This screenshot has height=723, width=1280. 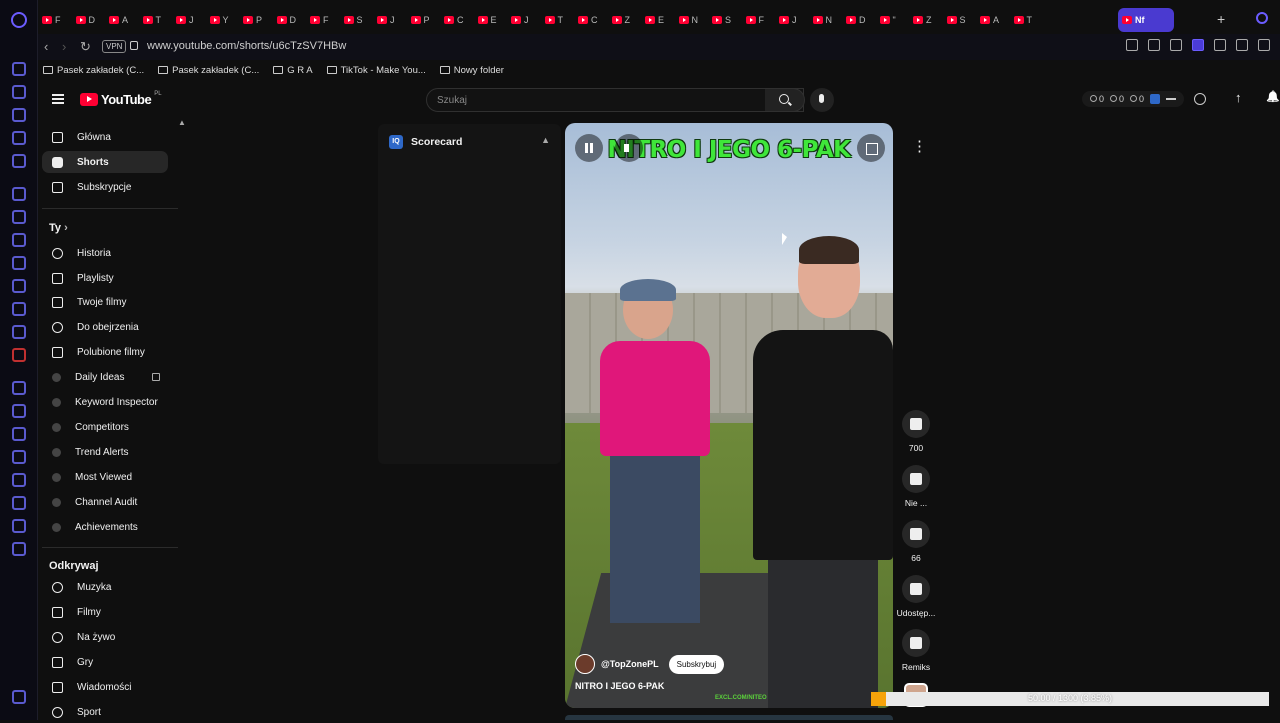 I want to click on sidebar-item-trend-alerts: Trend Alerts, so click(x=105, y=452).